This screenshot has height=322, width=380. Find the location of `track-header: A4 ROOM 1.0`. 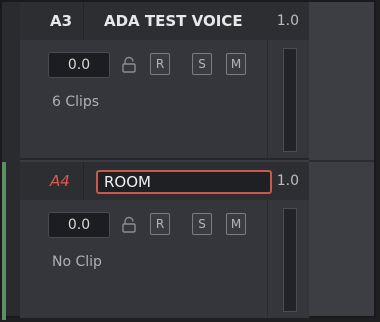

track-header: A4 ROOM 1.0 is located at coordinates (164, 181).